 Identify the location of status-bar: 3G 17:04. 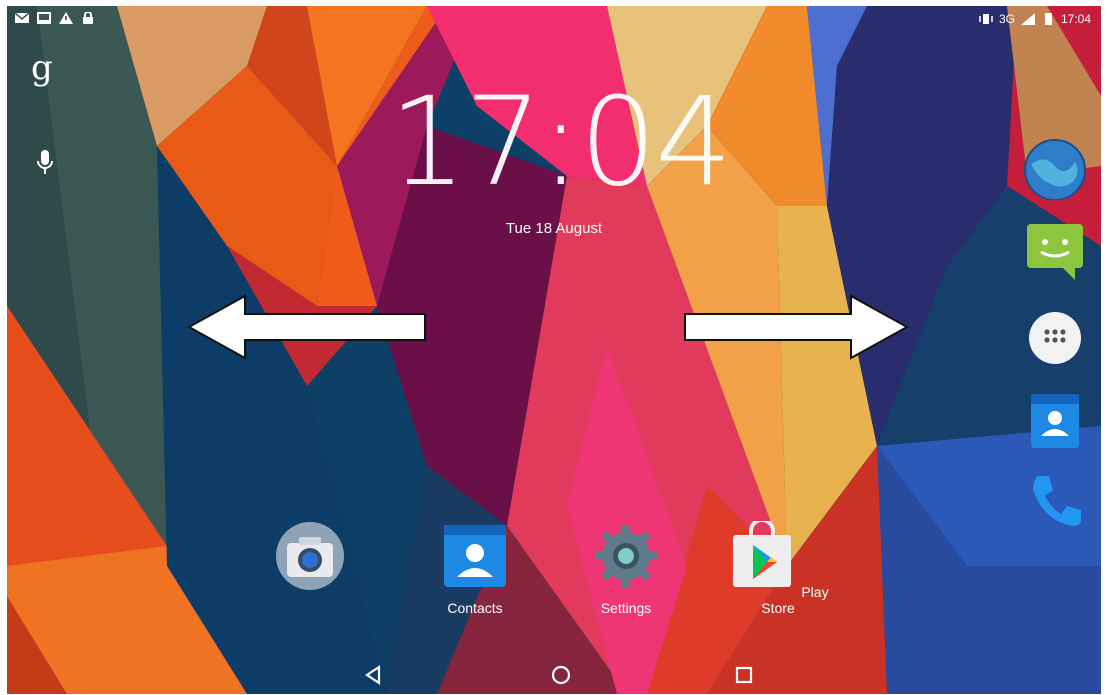
(554, 20).